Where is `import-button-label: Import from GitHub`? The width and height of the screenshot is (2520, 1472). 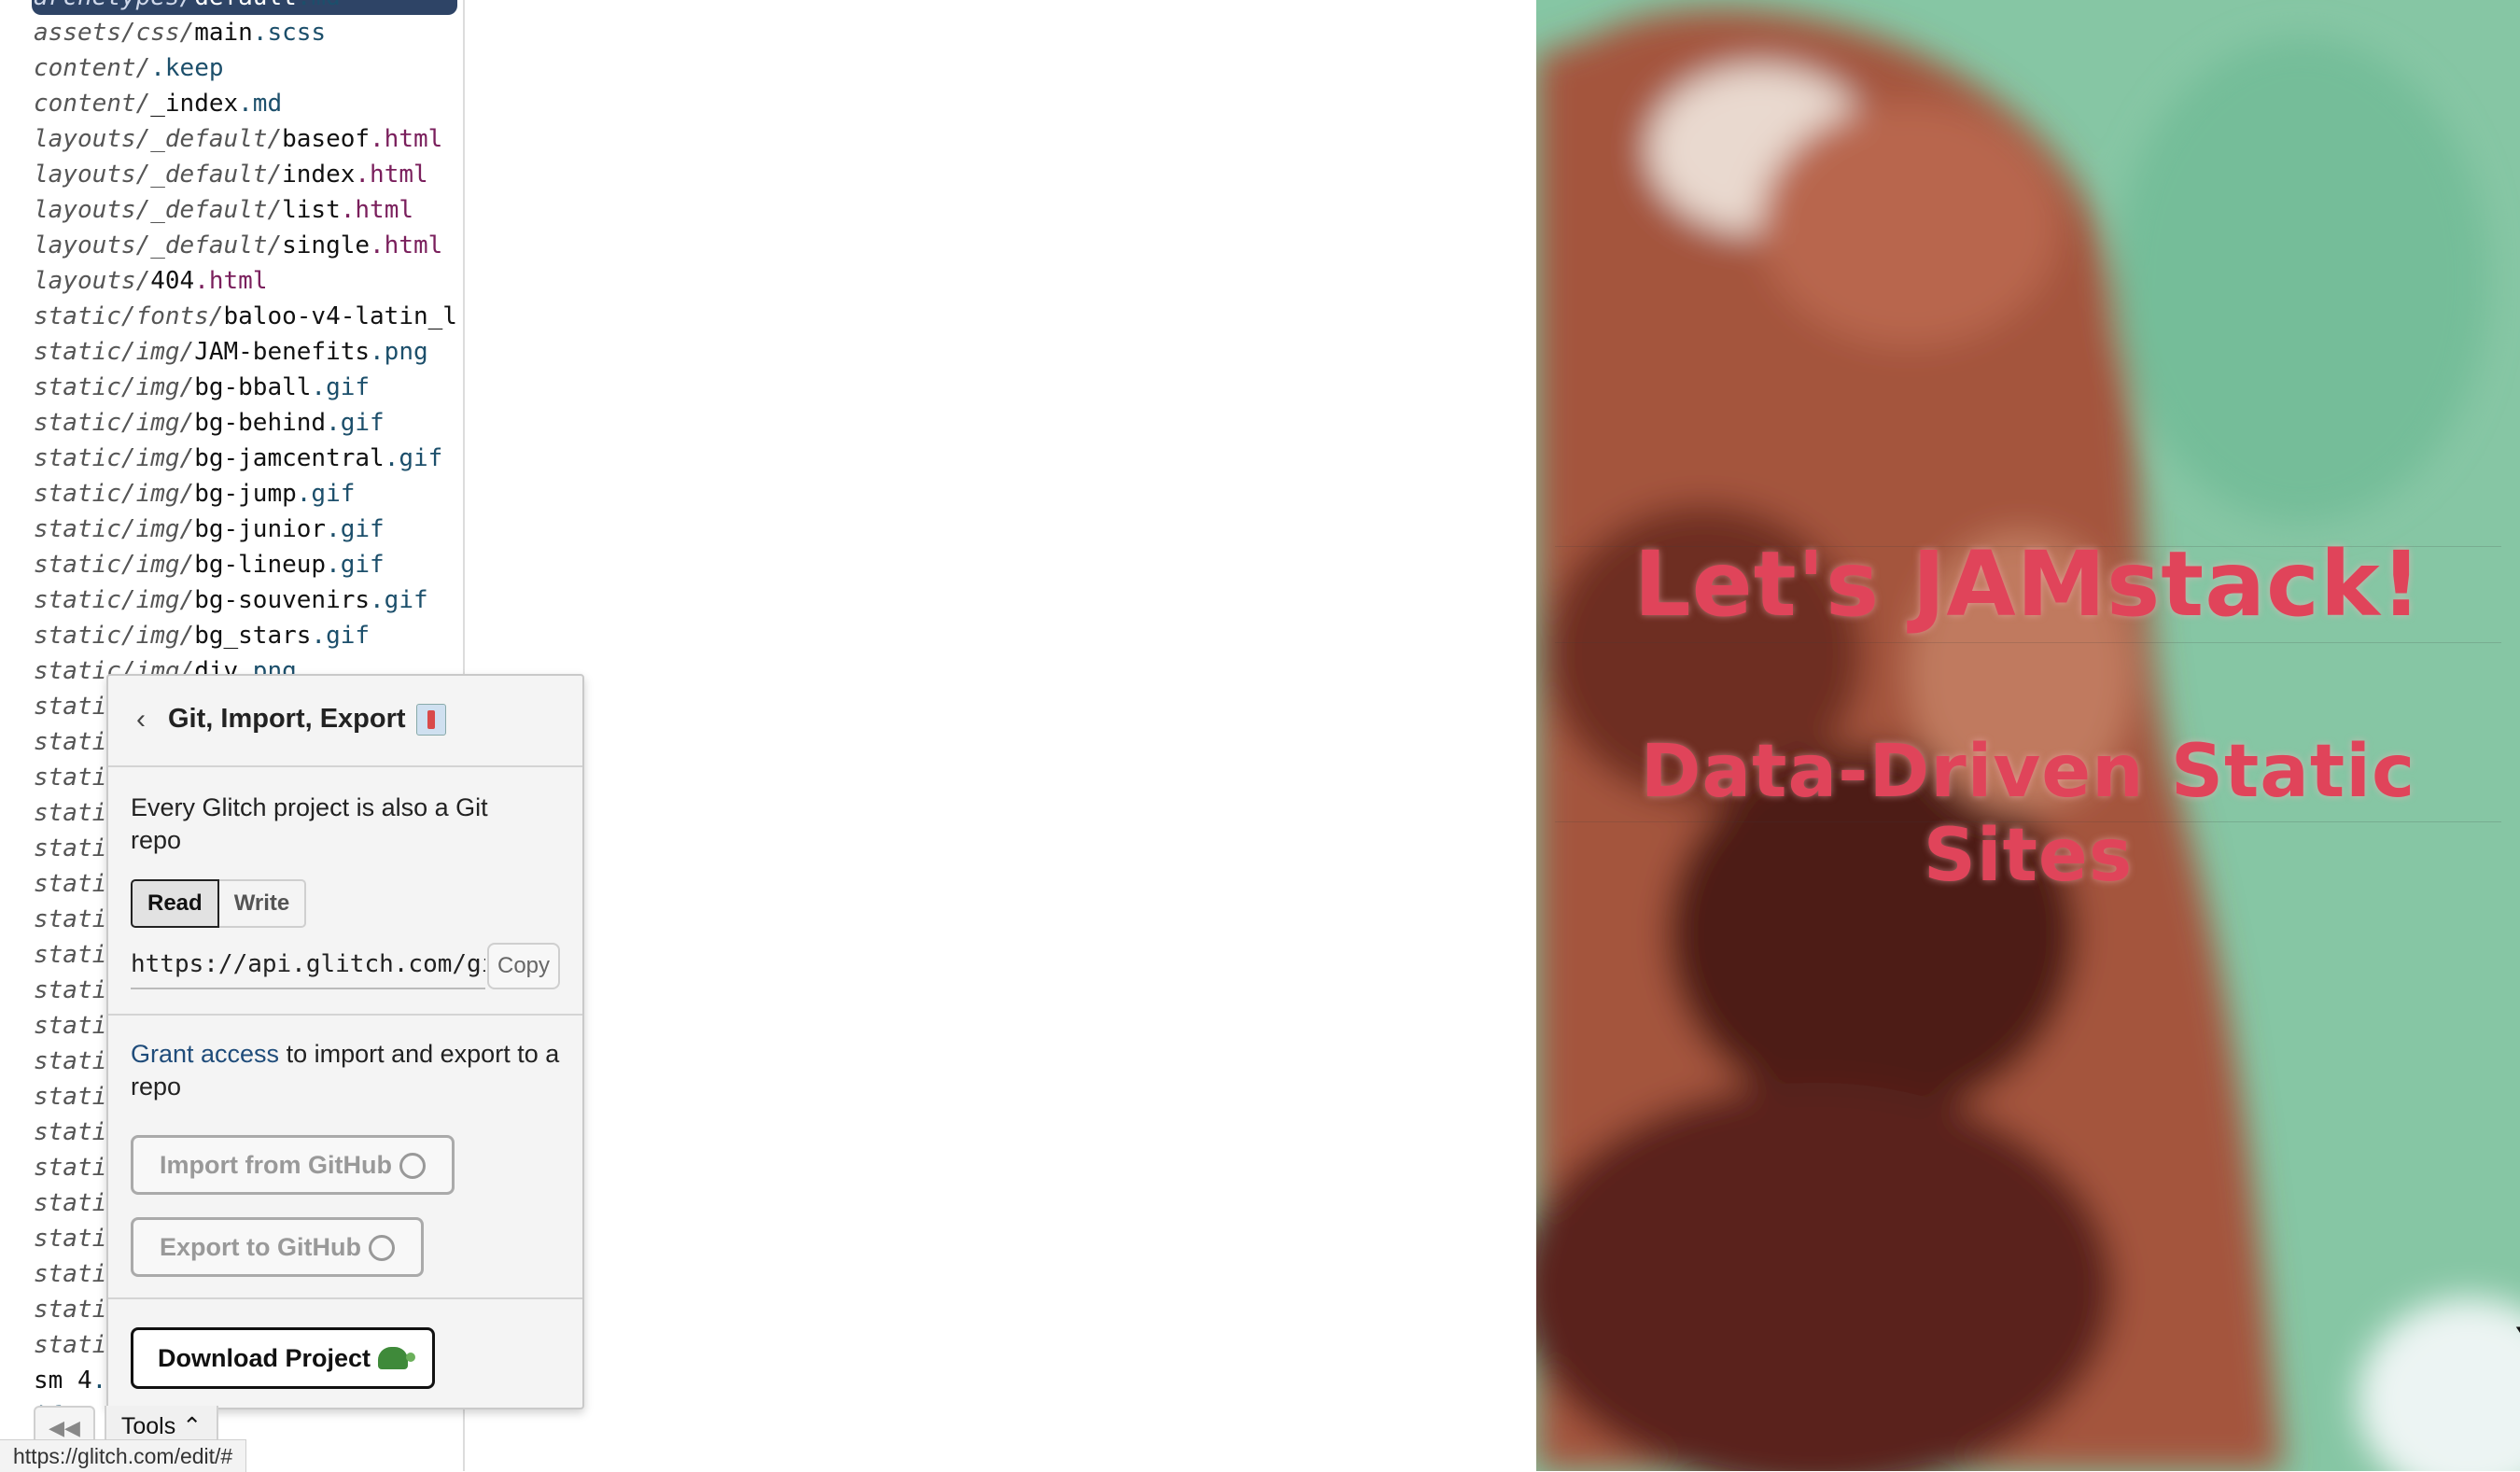 import-button-label: Import from GitHub is located at coordinates (276, 1165).